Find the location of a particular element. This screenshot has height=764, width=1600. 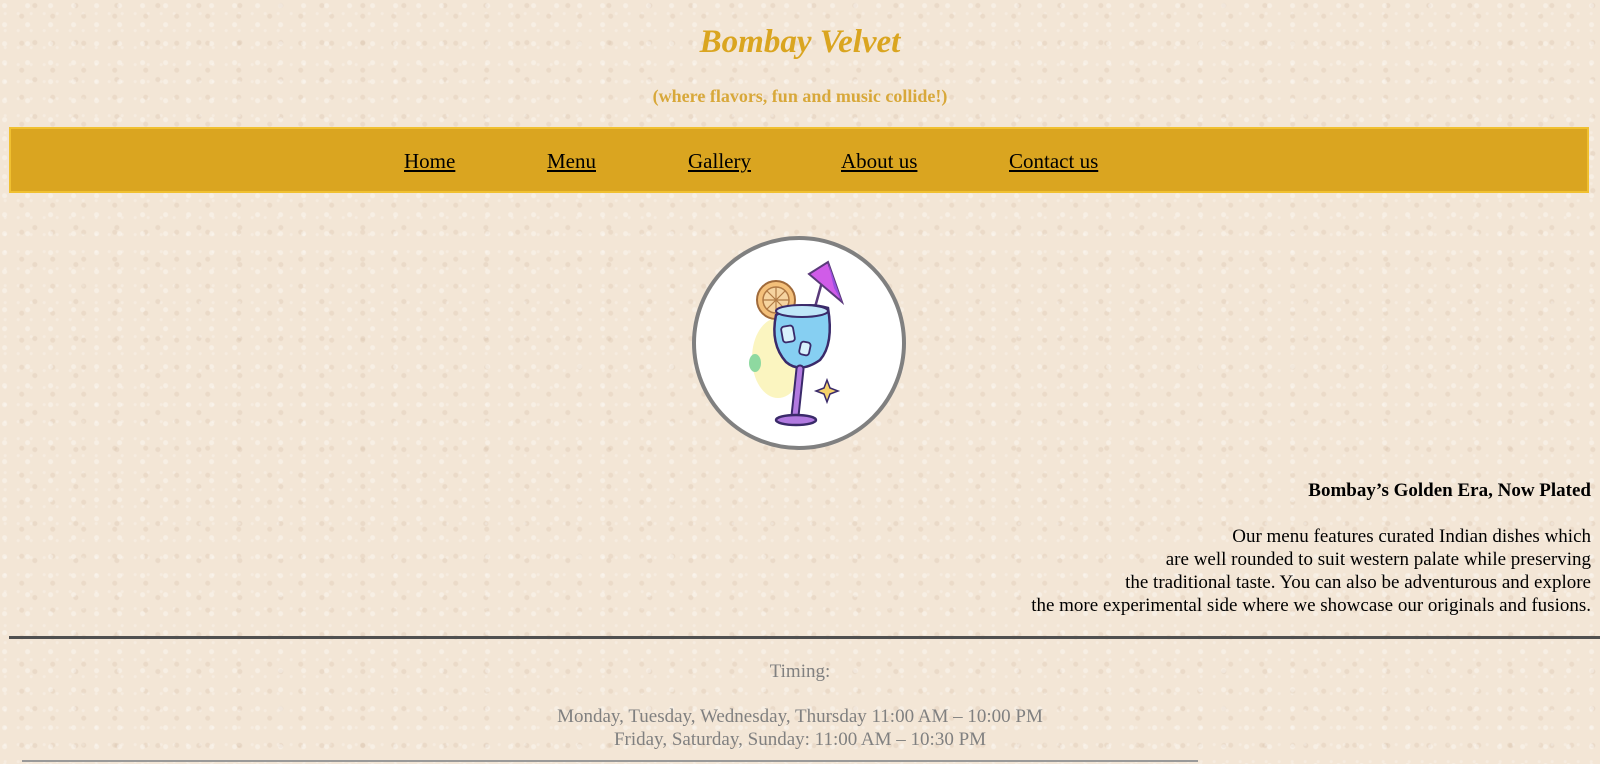

footer-divider is located at coordinates (610, 761).